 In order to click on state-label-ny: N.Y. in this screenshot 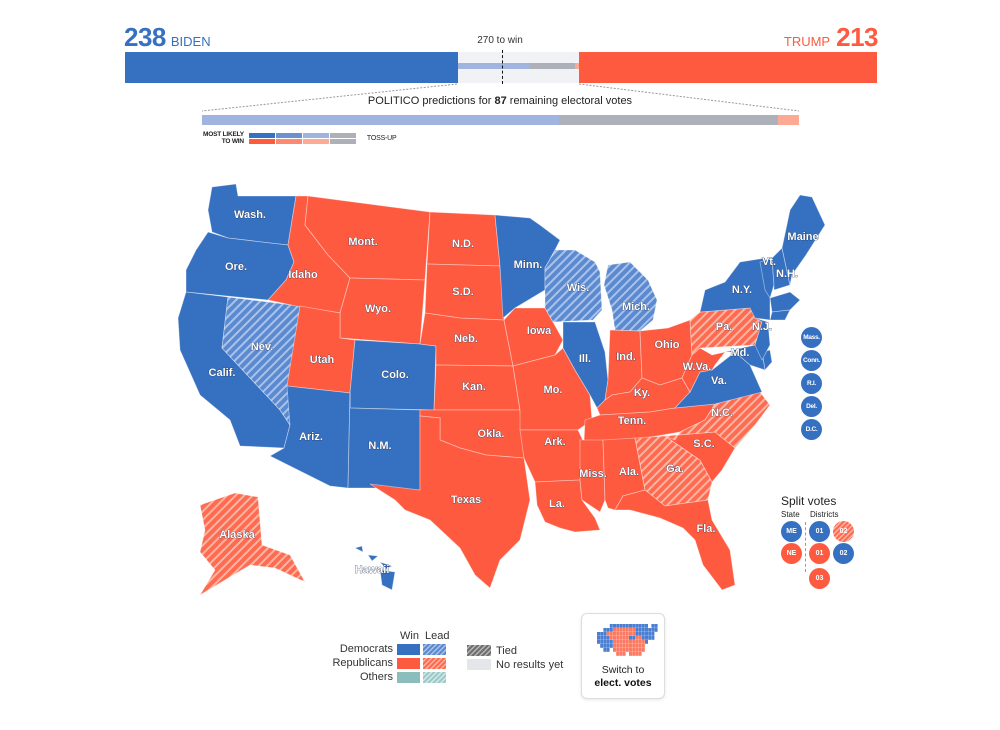, I will do `click(742, 290)`.